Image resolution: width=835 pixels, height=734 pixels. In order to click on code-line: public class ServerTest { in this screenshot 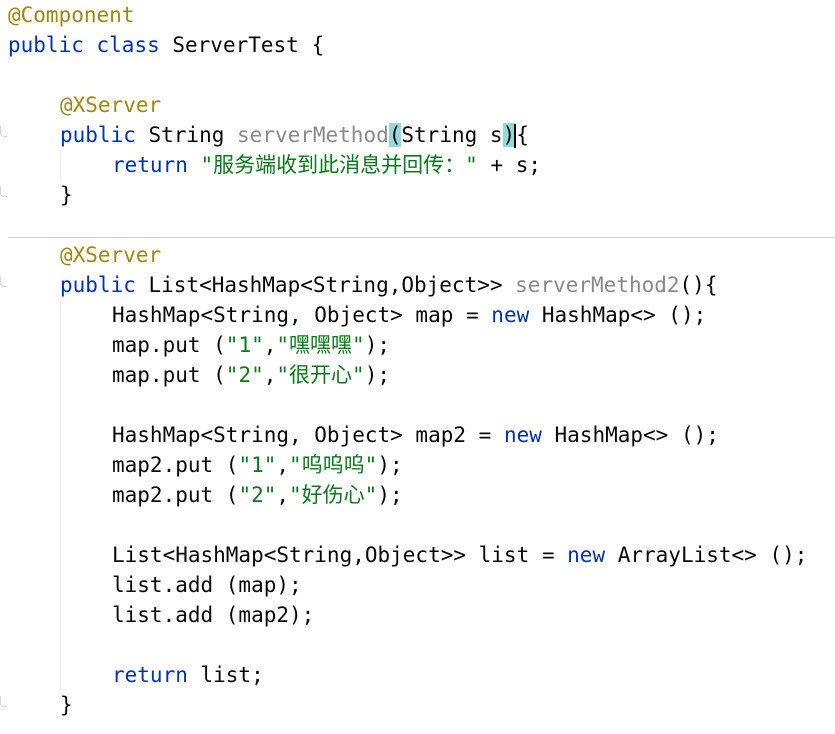, I will do `click(166, 45)`.